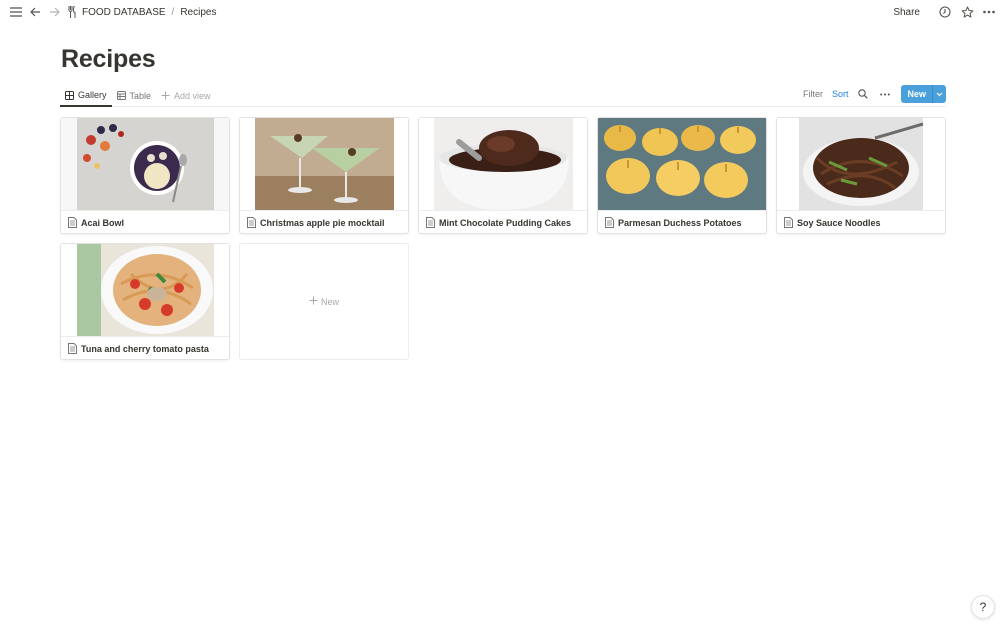  I want to click on breadcrumb-page: Recipes, so click(198, 12).